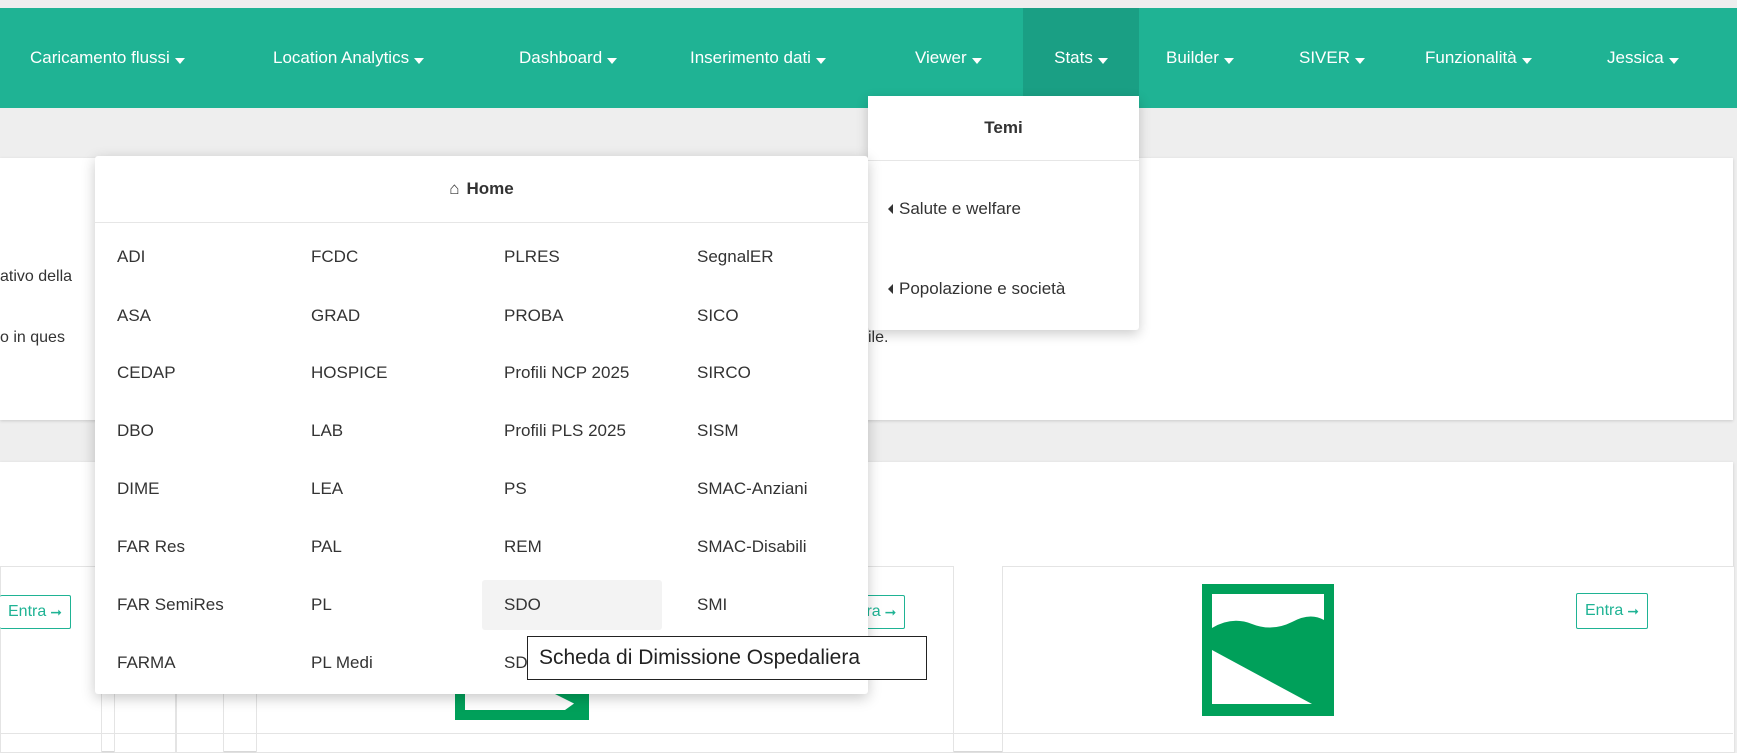 This screenshot has height=753, width=1737. What do you see at coordinates (1325, 57) in the screenshot?
I see `nav-label: SIVER` at bounding box center [1325, 57].